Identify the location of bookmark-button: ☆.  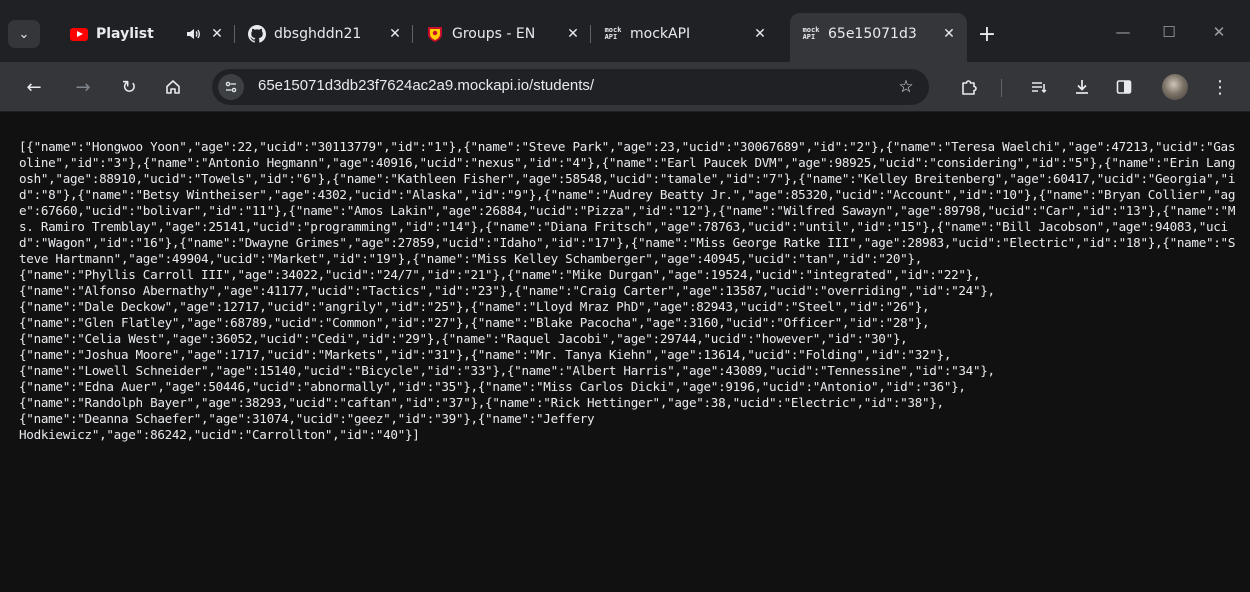
(906, 87).